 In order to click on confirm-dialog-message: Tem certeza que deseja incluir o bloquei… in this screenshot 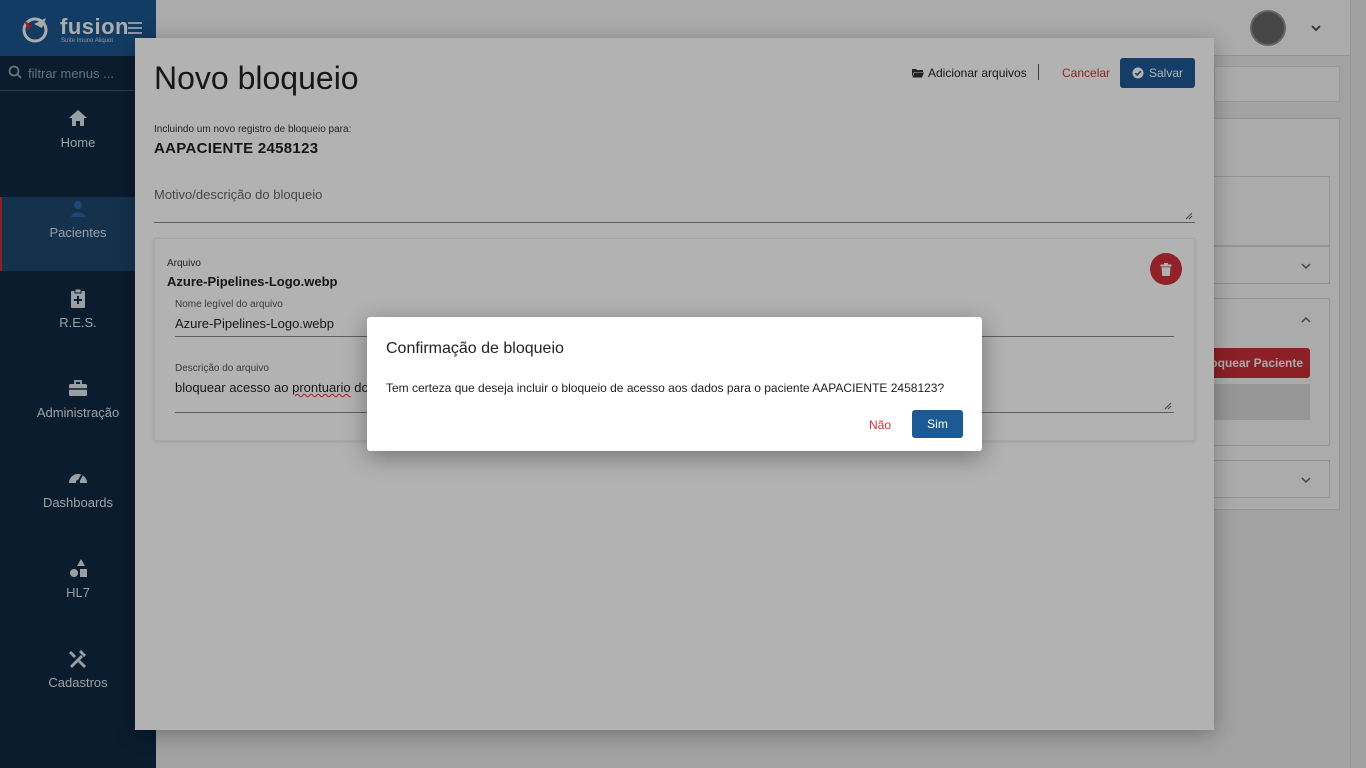, I will do `click(665, 388)`.